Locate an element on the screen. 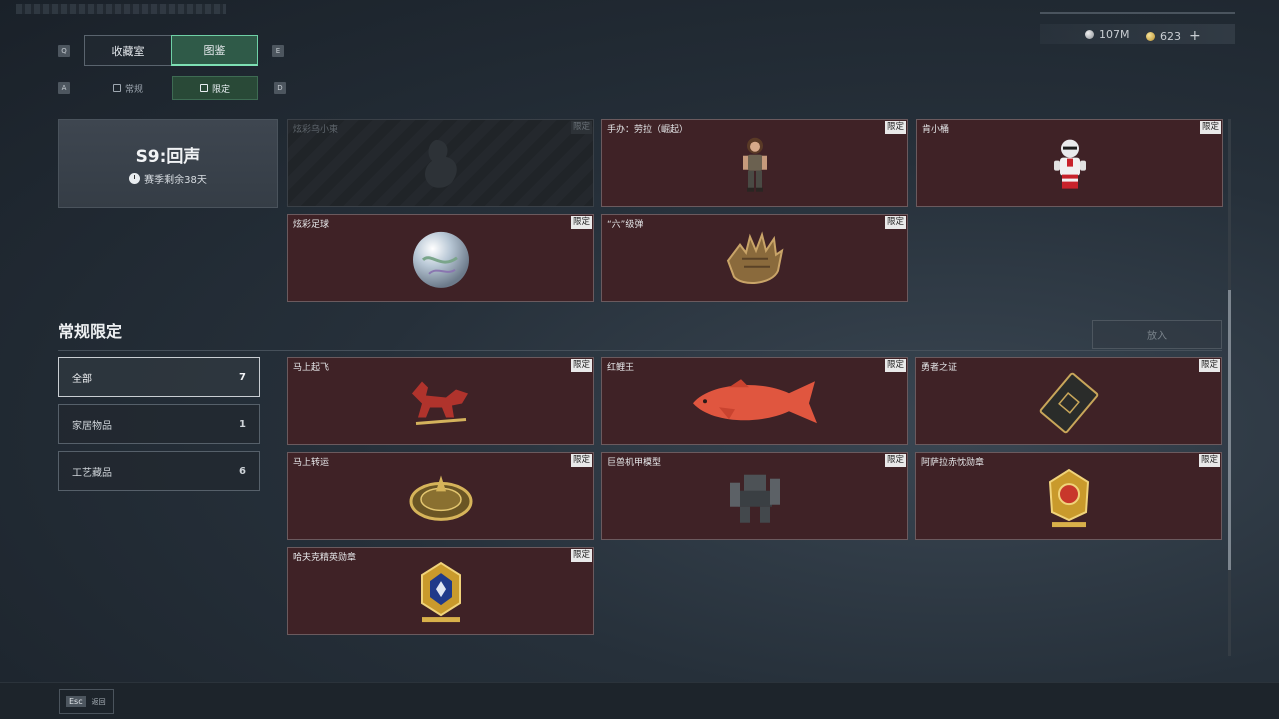 Image resolution: width=1279 pixels, height=719 pixels. tab-label: 图鉴 is located at coordinates (214, 50).